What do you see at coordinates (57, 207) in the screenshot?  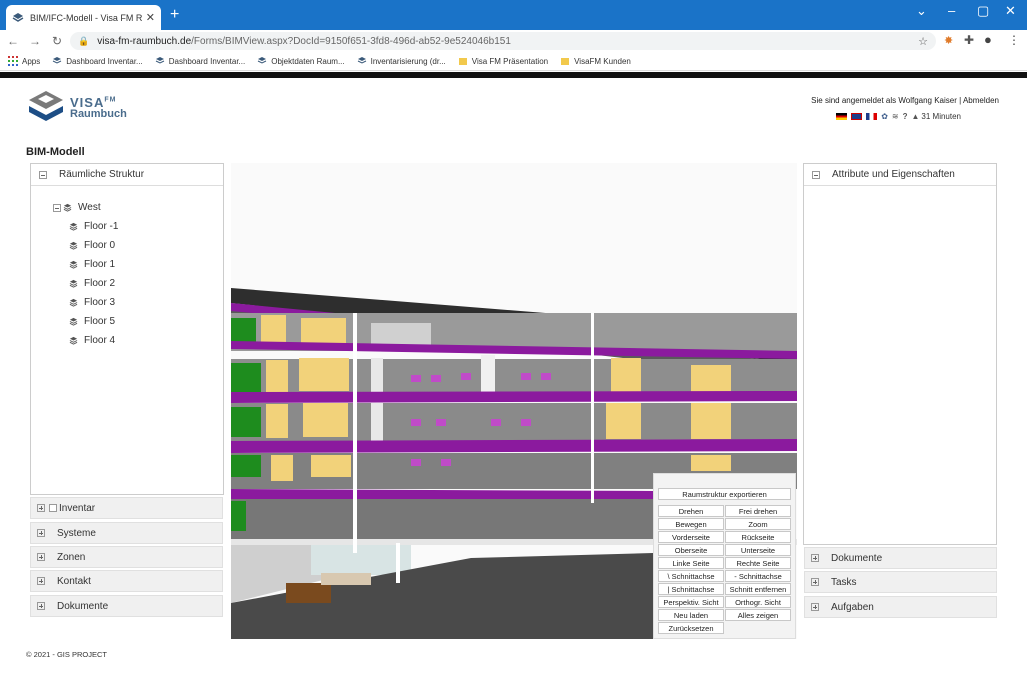 I see `tree-collapse-icon` at bounding box center [57, 207].